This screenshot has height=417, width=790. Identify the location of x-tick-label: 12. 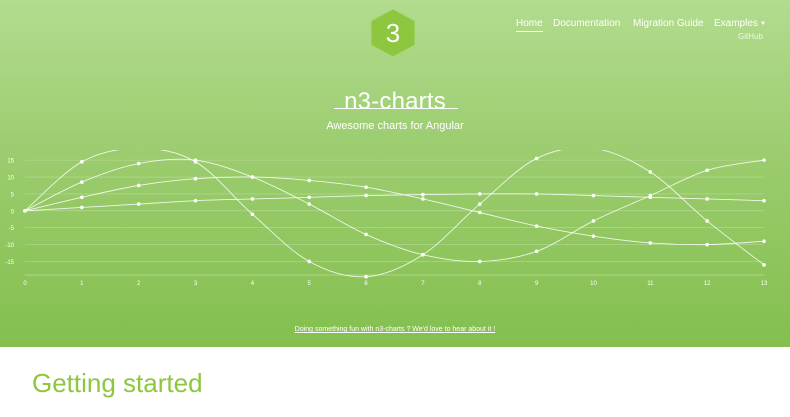
(707, 284).